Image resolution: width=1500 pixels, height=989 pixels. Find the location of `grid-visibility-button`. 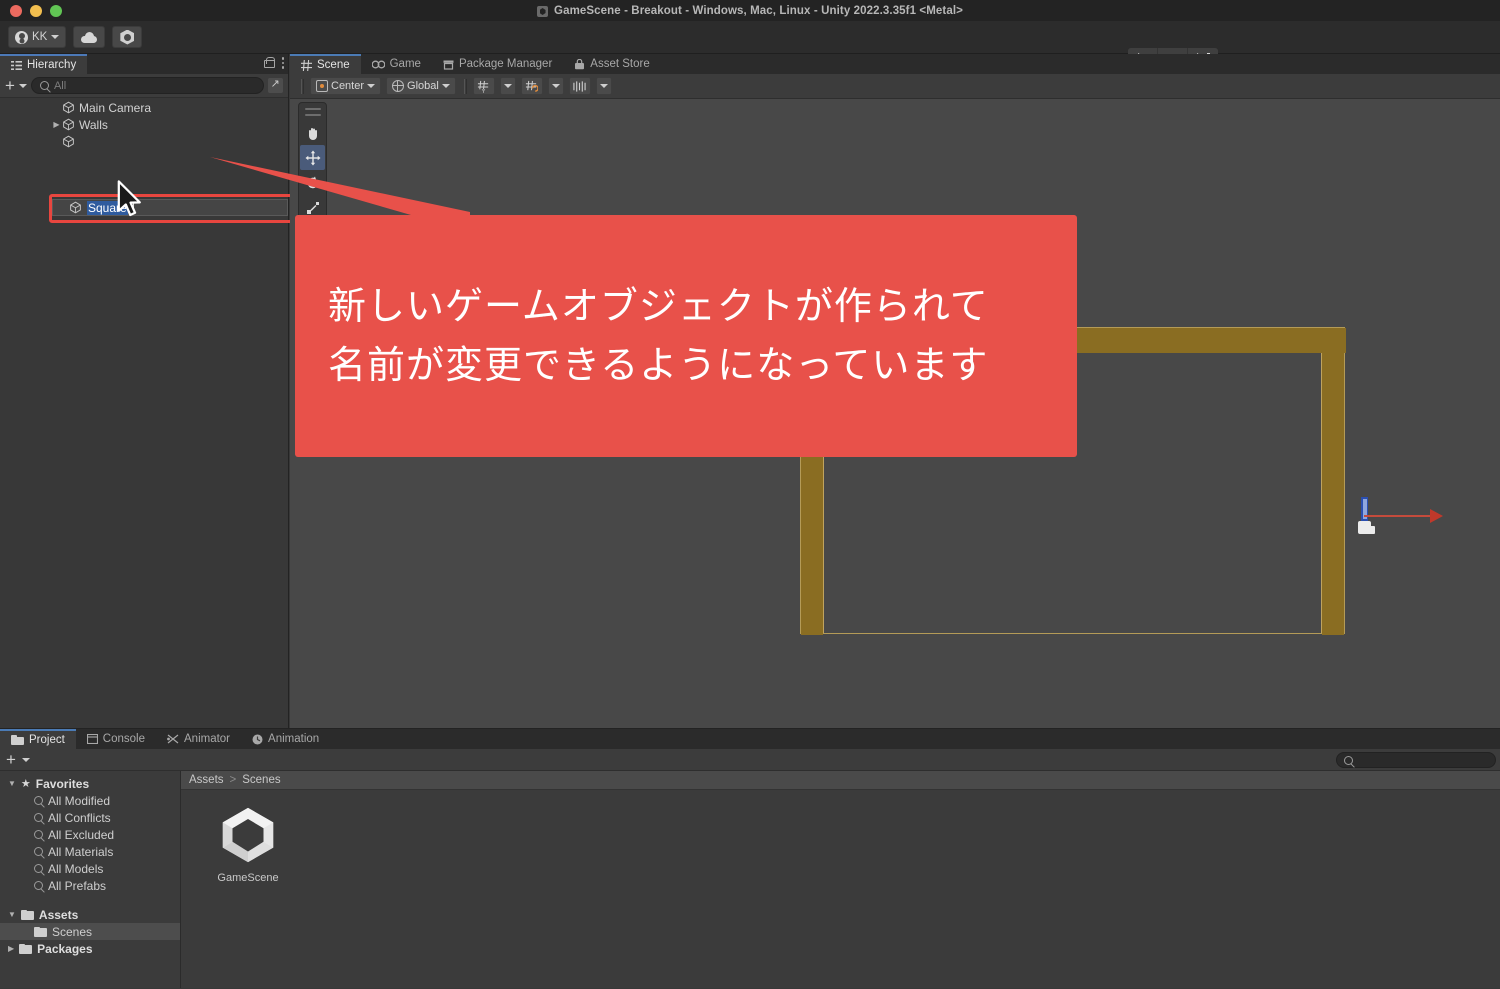

grid-visibility-button is located at coordinates (531, 86).